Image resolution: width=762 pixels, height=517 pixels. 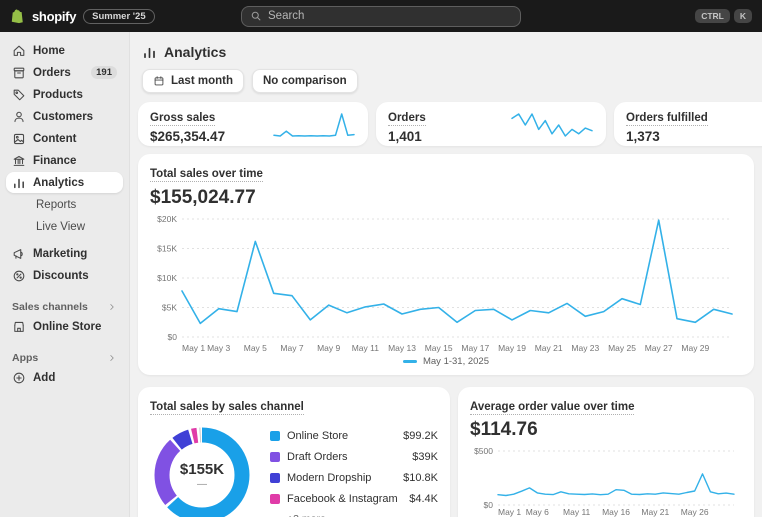 What do you see at coordinates (275, 435) in the screenshot?
I see `online-store-swatch` at bounding box center [275, 435].